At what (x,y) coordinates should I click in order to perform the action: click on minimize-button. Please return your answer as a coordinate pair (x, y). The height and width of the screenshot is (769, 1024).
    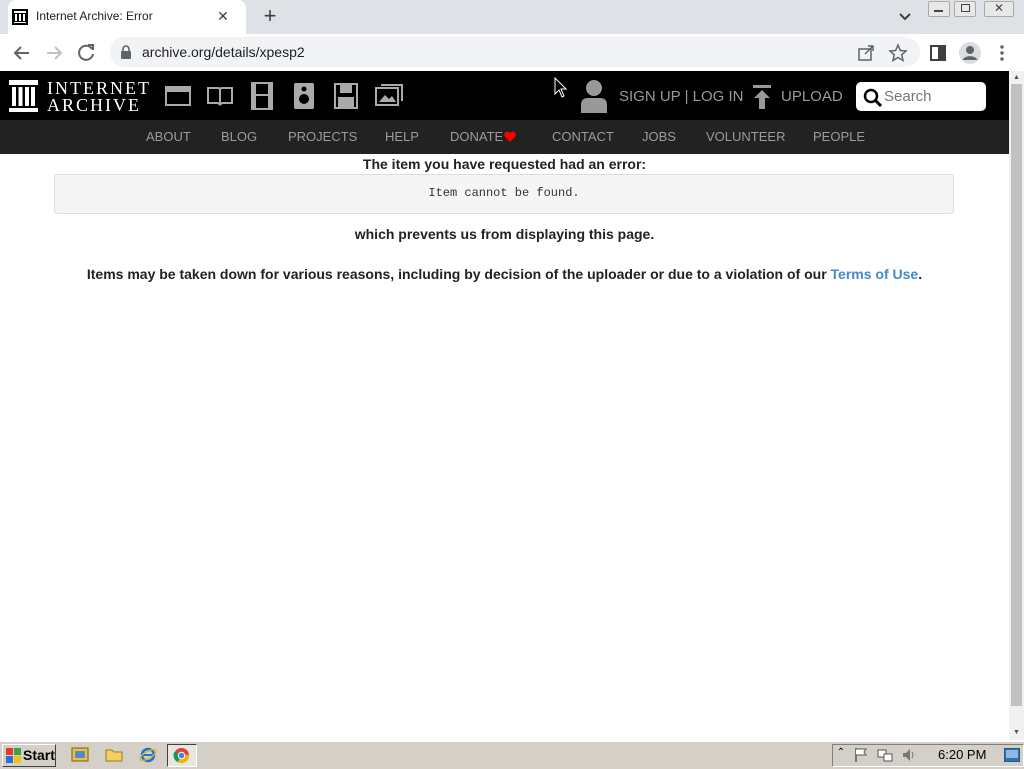
    Looking at the image, I should click on (939, 9).